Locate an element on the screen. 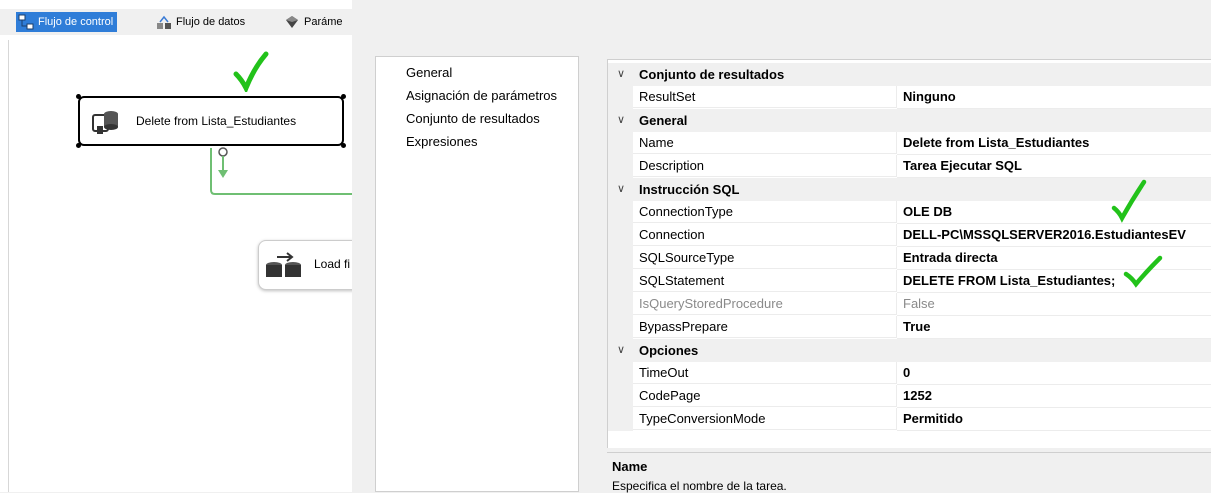 This screenshot has height=493, width=1211. property-row-timeout: TimeOut 0 is located at coordinates (909, 373).